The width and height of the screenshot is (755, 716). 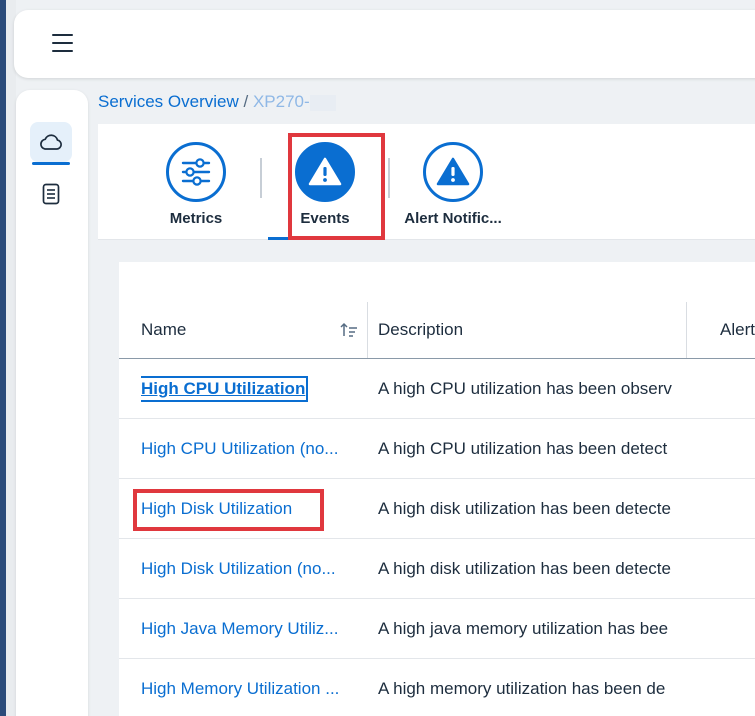 I want to click on tab-metrics: Metrics, so click(x=196, y=183).